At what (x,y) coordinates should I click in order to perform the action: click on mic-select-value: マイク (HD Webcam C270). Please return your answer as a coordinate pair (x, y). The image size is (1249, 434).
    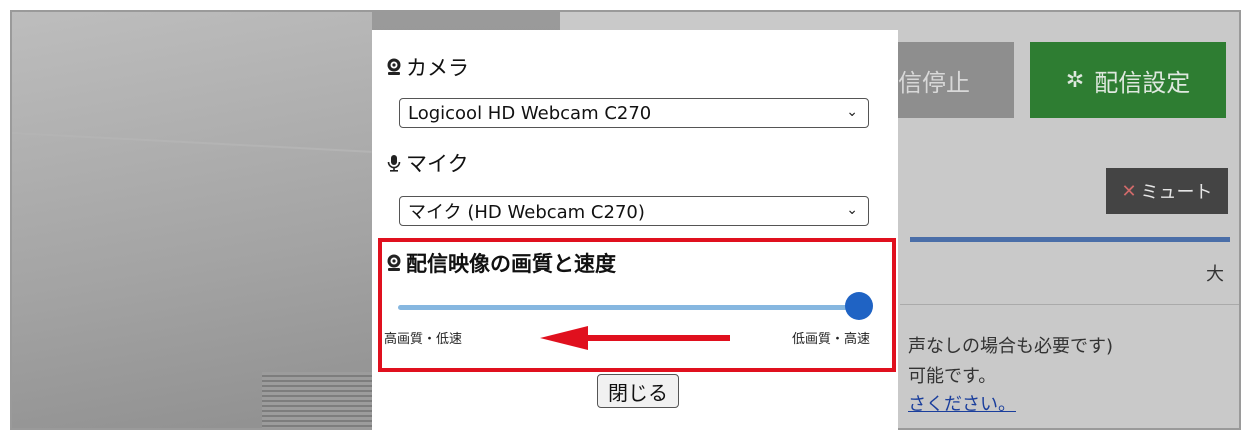
    Looking at the image, I should click on (526, 212).